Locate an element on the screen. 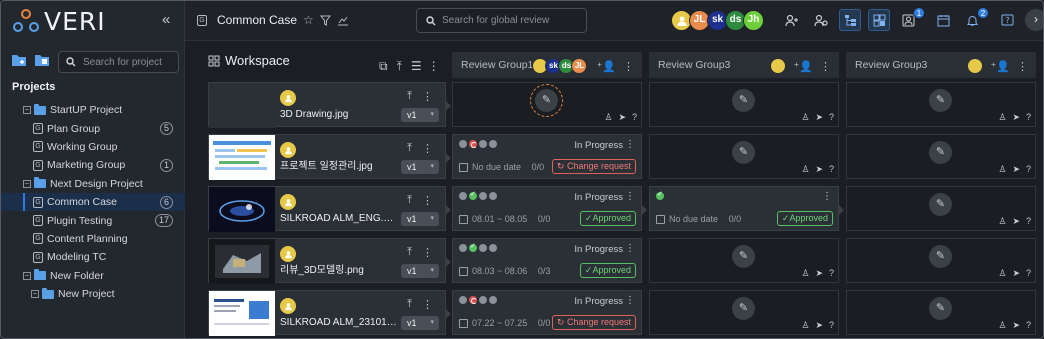 The image size is (1044, 339). tree-item-marketing-group: G Marketing Group 1 is located at coordinates (93, 165).